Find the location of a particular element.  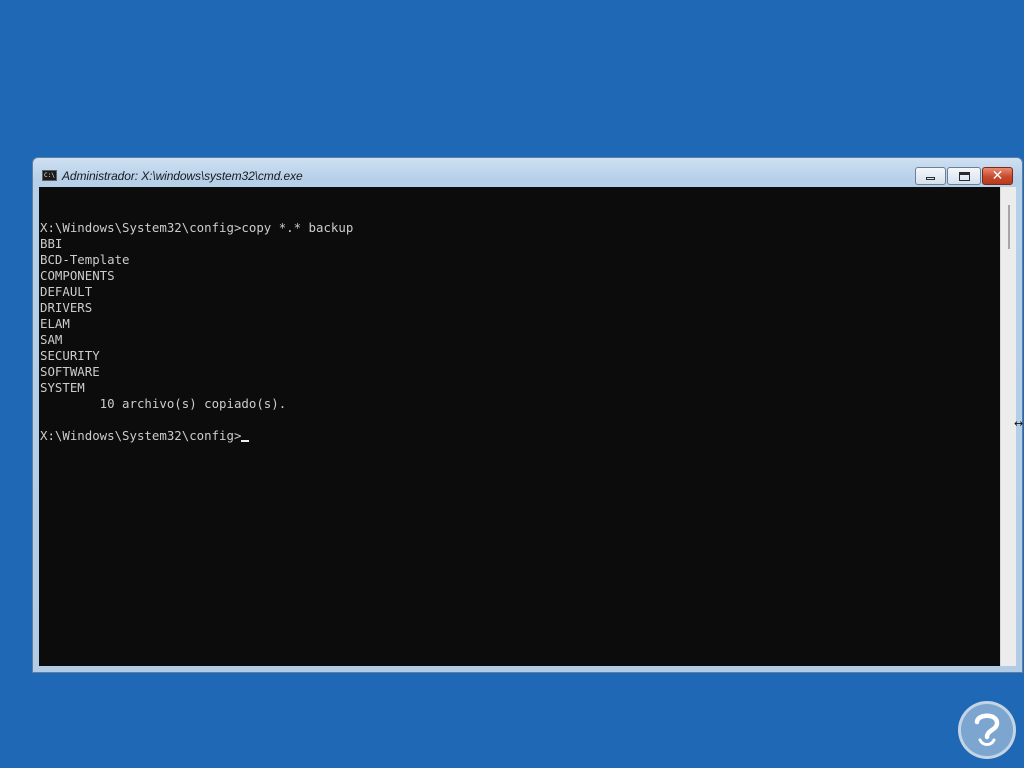

text-cursor is located at coordinates (245, 441).